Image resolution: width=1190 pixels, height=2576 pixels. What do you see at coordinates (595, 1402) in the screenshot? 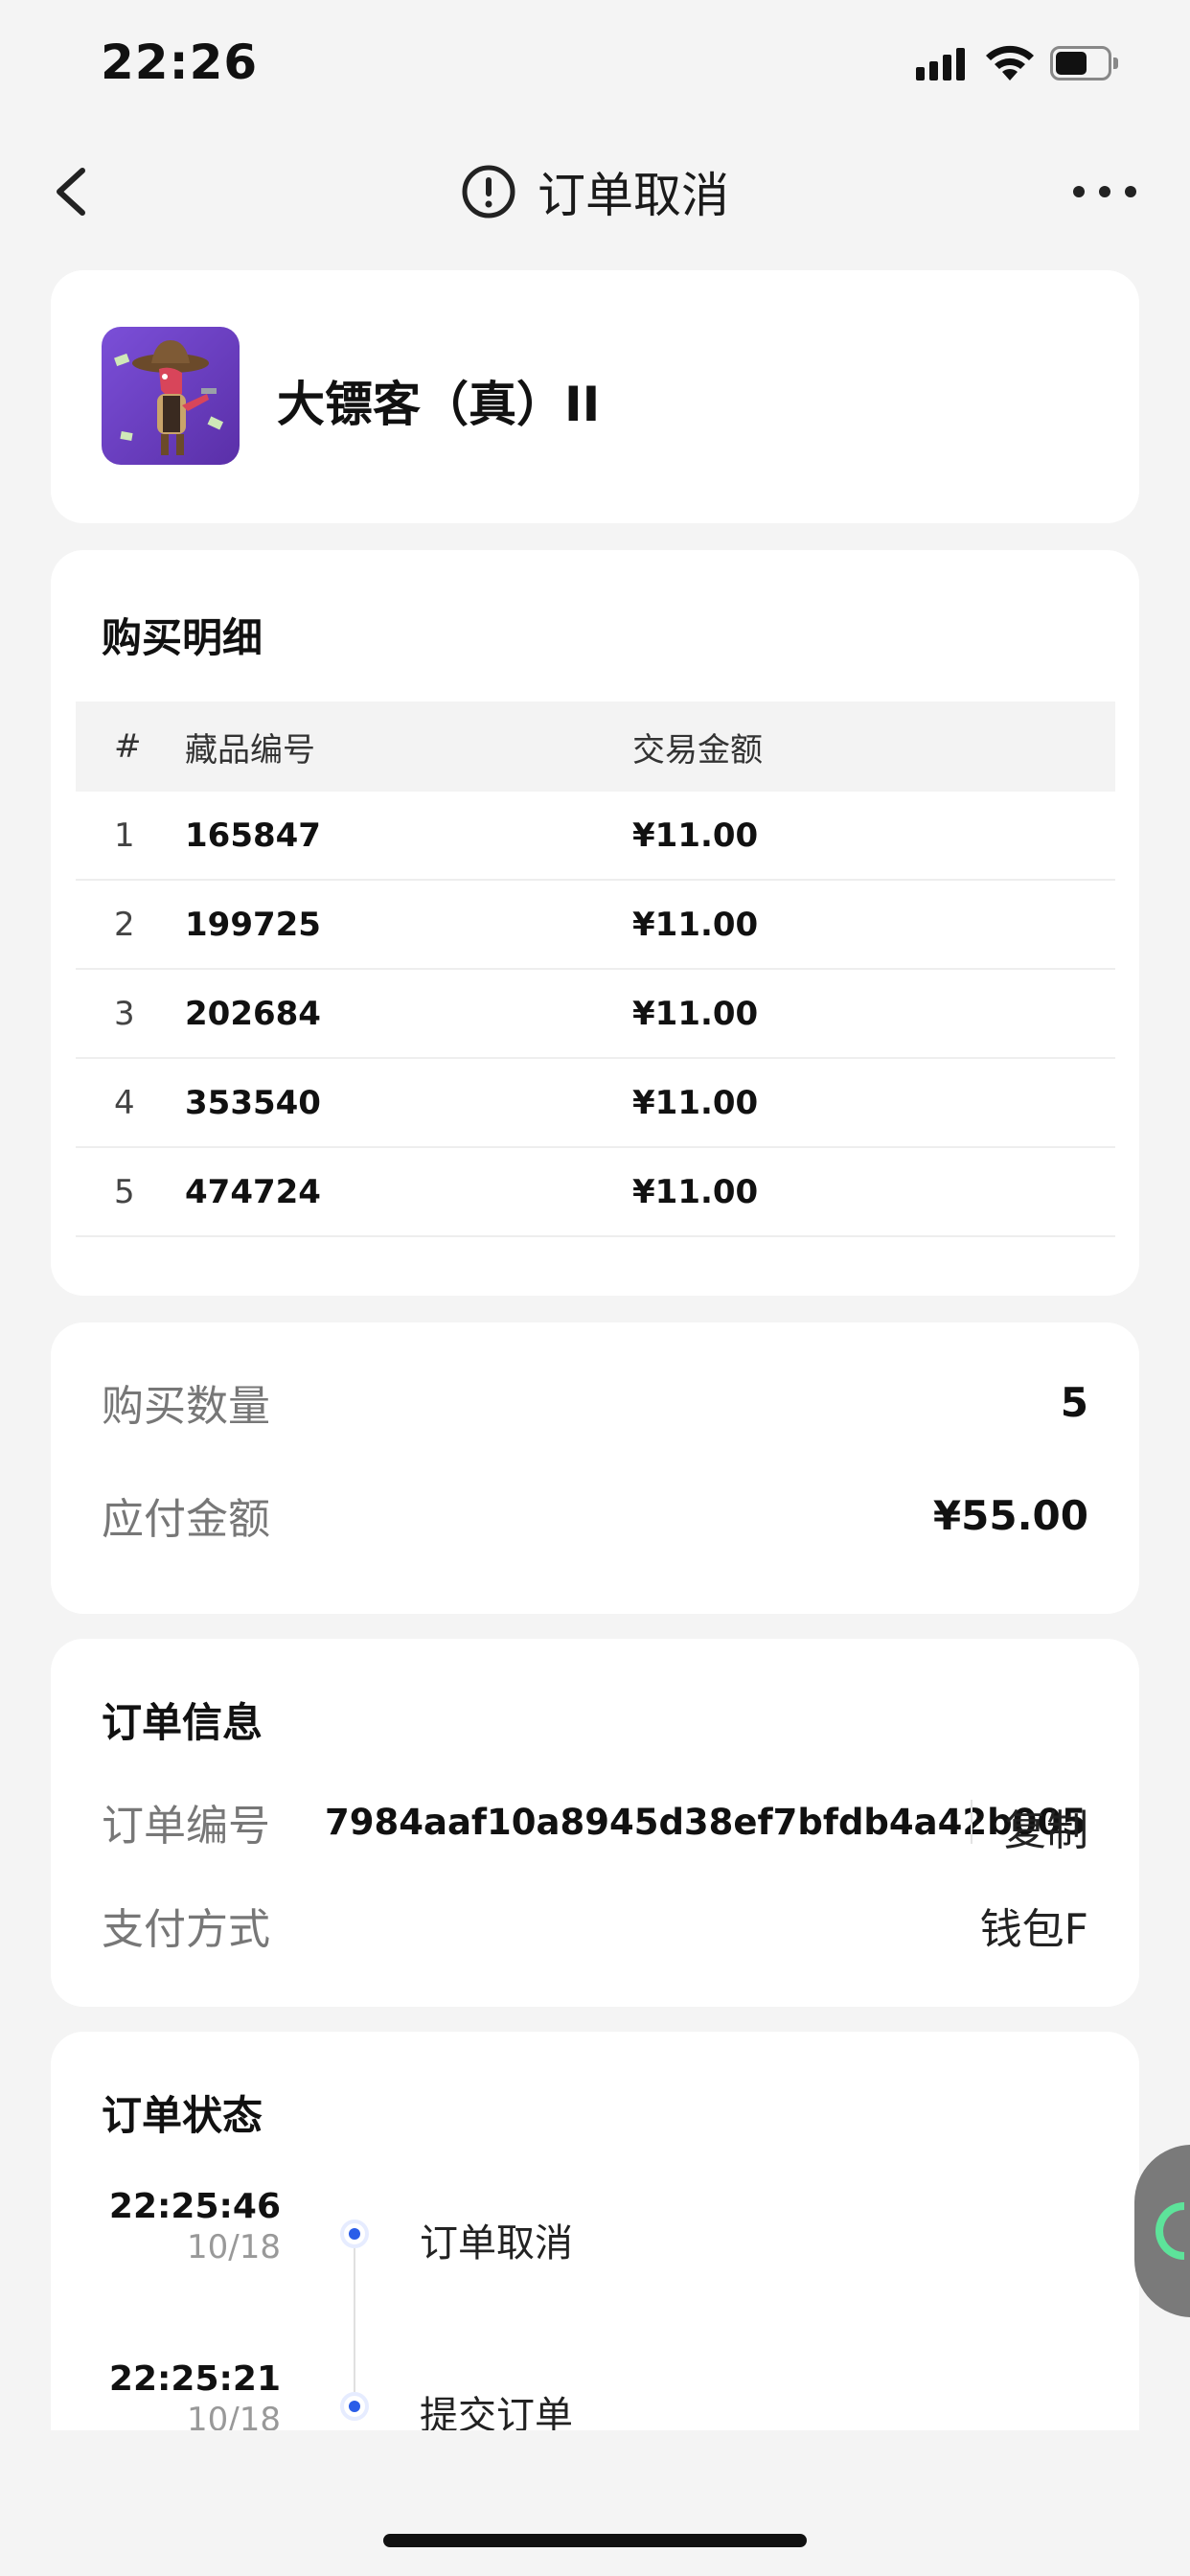
I see `quantity-row: 购买数量 5` at bounding box center [595, 1402].